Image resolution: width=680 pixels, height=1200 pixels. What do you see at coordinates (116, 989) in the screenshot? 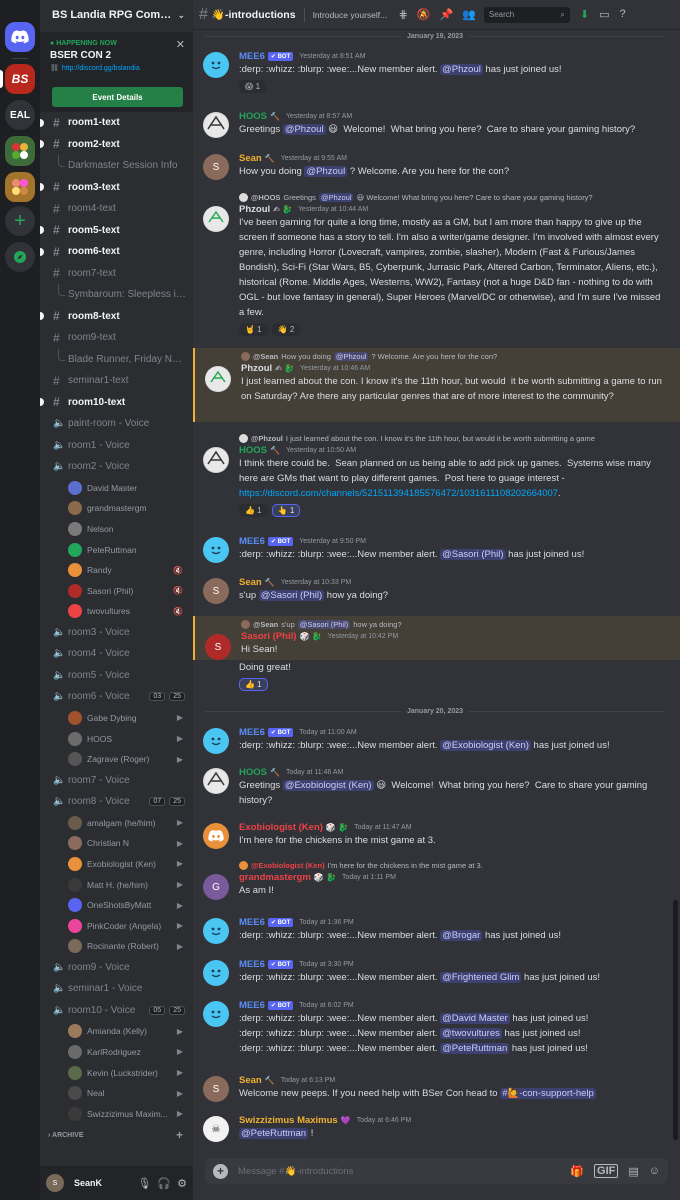
I see `voice-channel: 🔈 seminar1 - Voice` at bounding box center [116, 989].